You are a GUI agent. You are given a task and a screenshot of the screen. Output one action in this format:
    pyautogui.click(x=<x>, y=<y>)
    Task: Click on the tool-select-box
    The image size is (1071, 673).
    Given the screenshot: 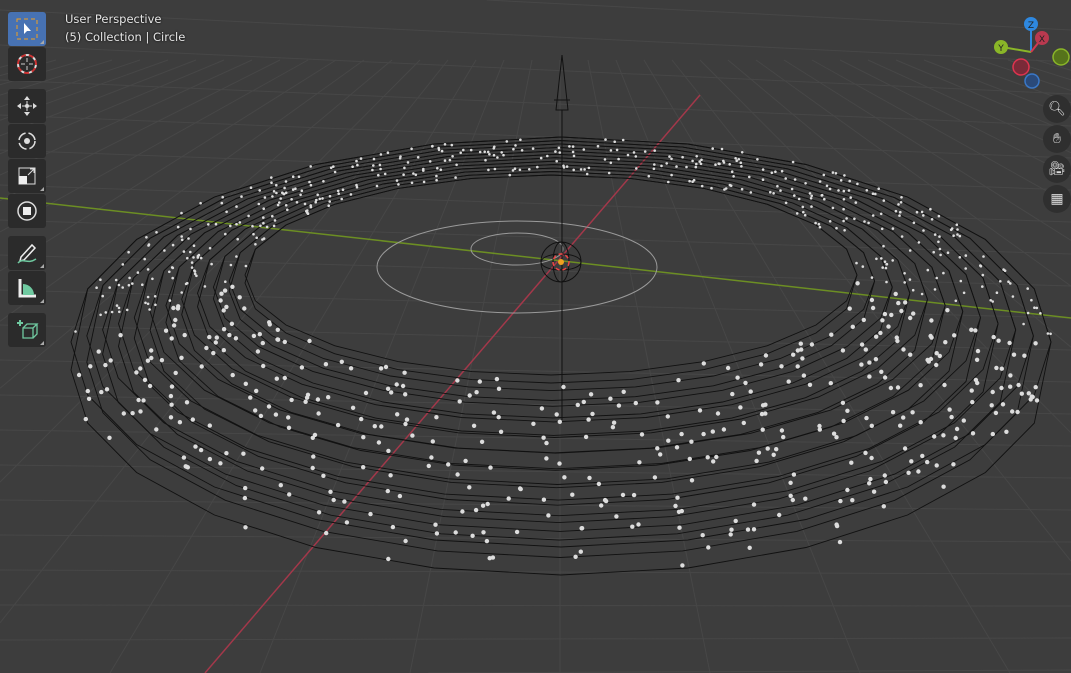 What is the action you would take?
    pyautogui.click(x=27, y=29)
    